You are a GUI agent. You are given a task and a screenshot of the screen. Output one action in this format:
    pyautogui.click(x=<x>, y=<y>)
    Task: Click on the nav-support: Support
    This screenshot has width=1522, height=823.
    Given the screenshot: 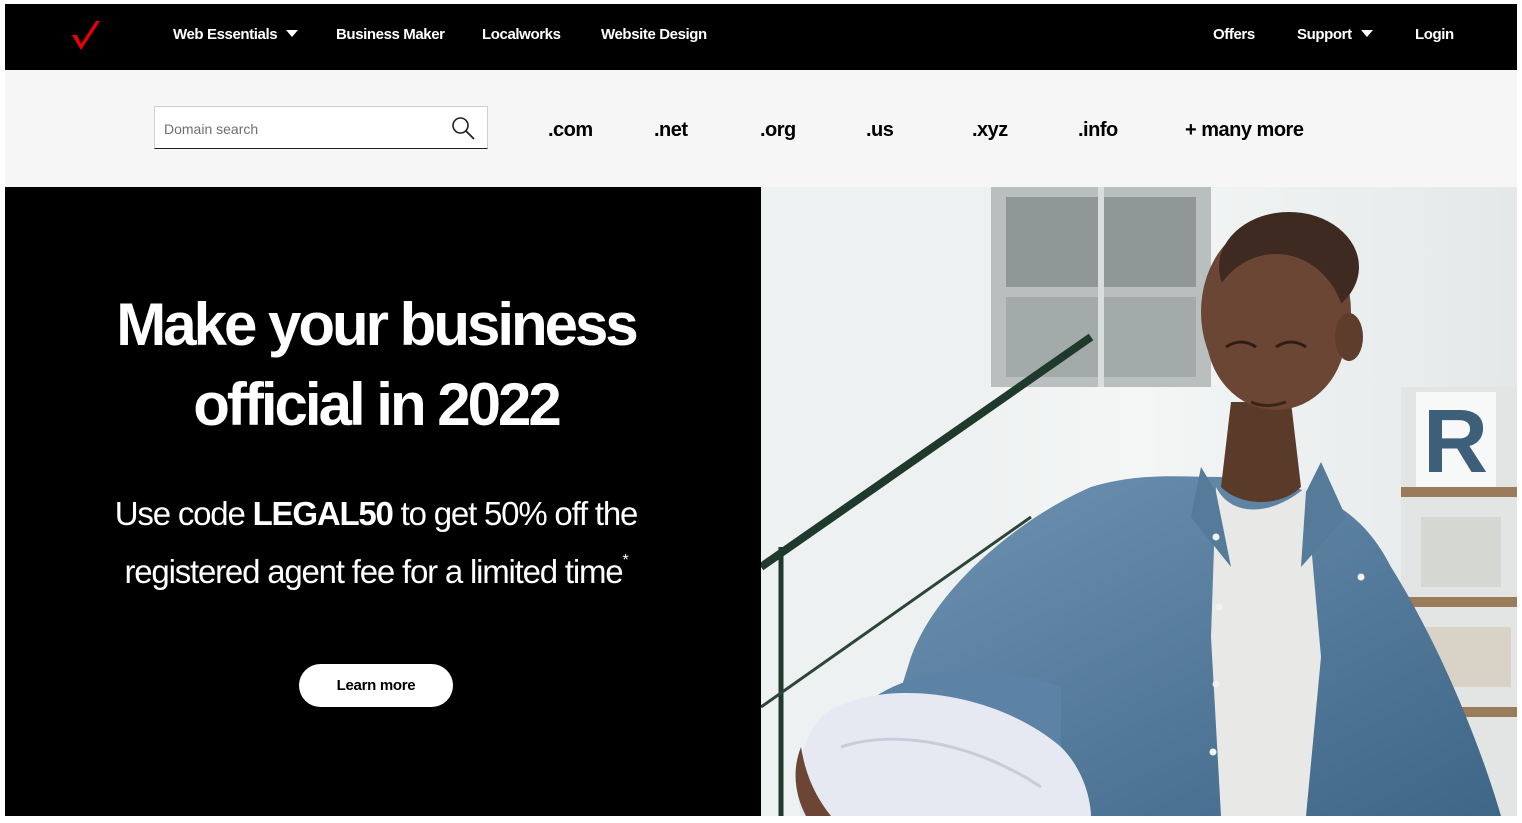 What is the action you would take?
    pyautogui.click(x=1335, y=34)
    